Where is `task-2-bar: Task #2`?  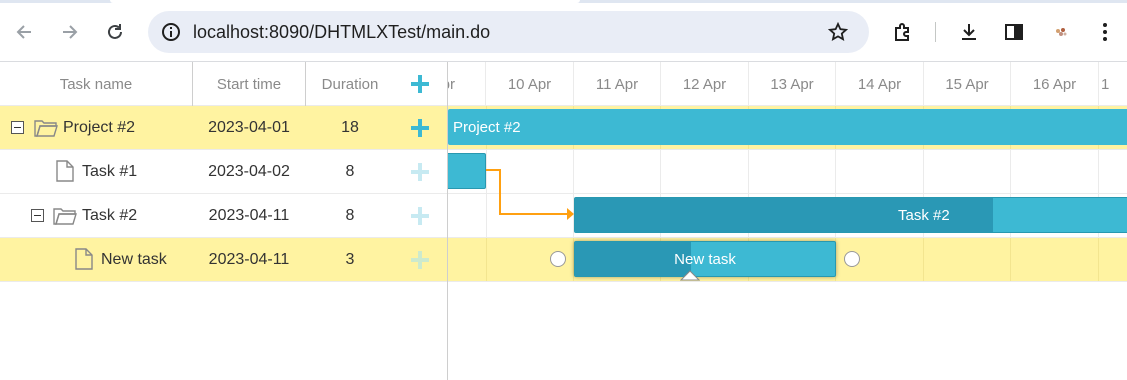 task-2-bar: Task #2 is located at coordinates (850, 215).